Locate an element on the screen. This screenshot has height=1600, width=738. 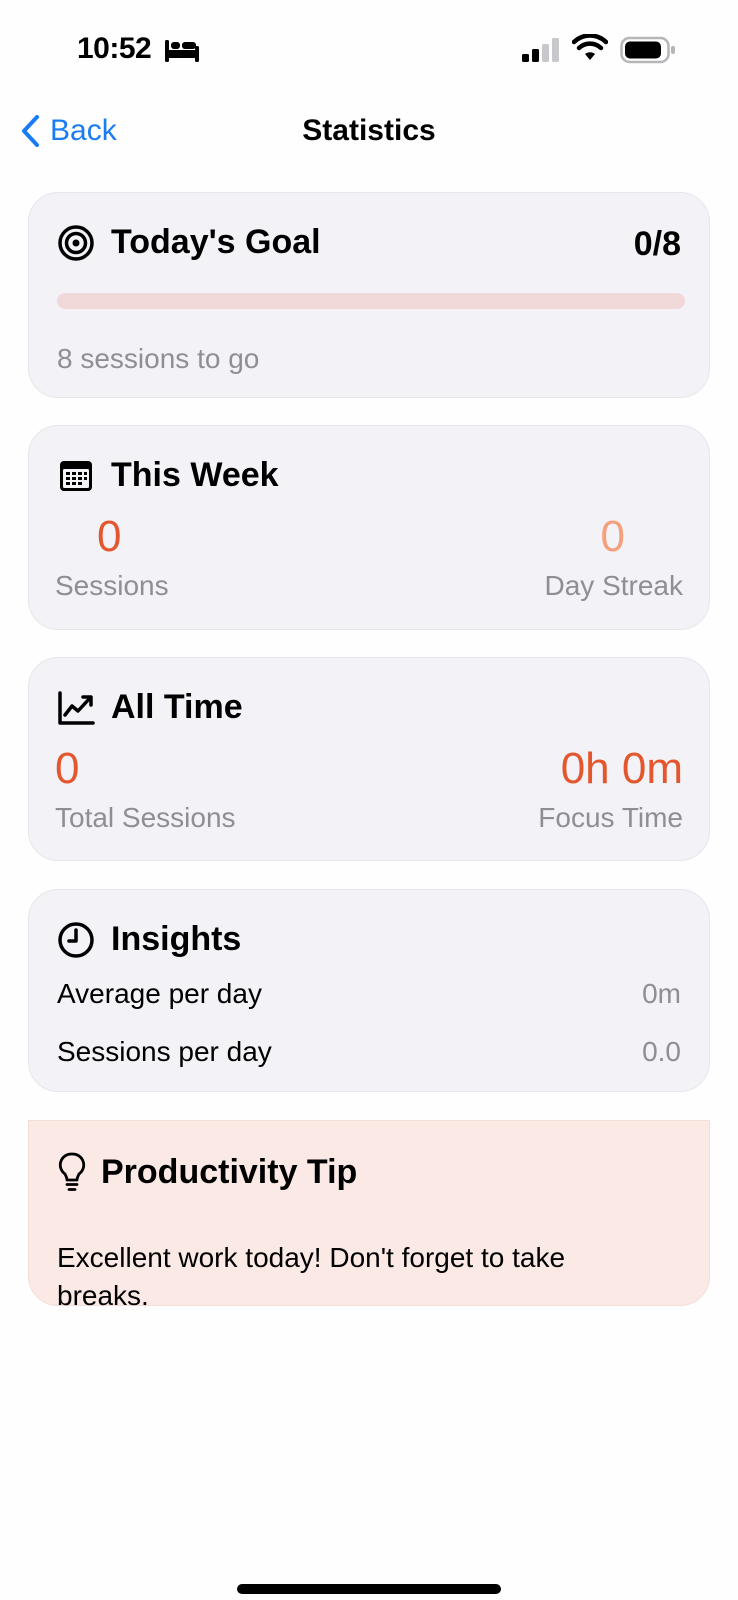
calendar-icon is located at coordinates (76, 475).